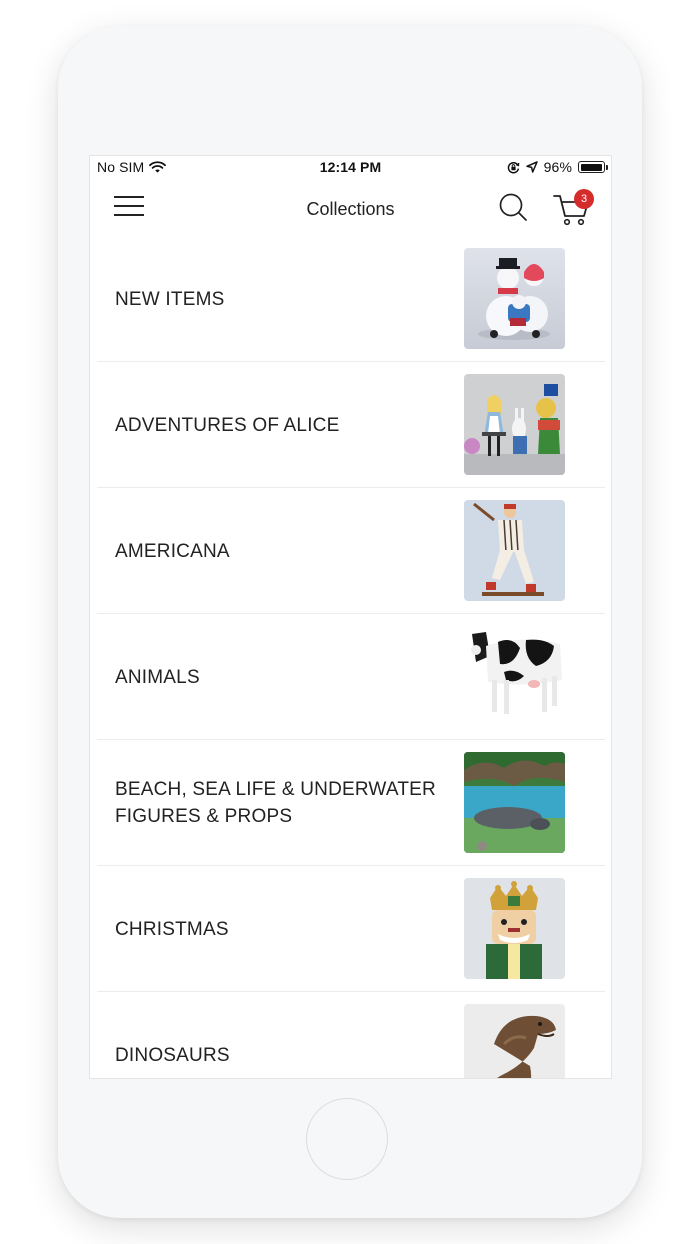 Image resolution: width=700 pixels, height=1244 pixels. I want to click on list-item-americana: AMERICANA, so click(350, 551).